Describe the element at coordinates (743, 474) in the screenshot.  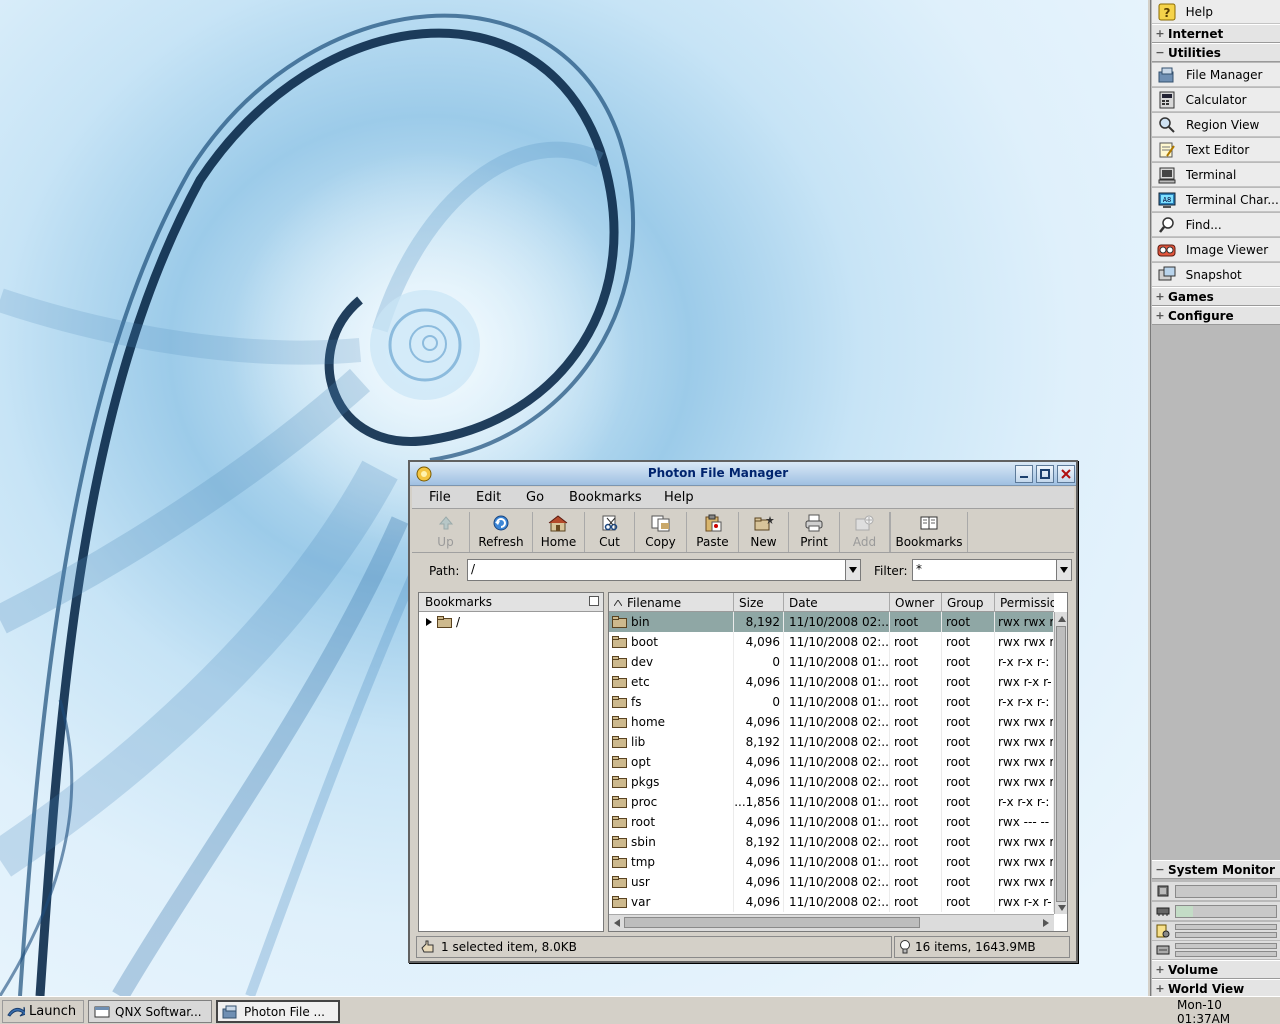
I see `window-titlebar: Photon File Manager` at that location.